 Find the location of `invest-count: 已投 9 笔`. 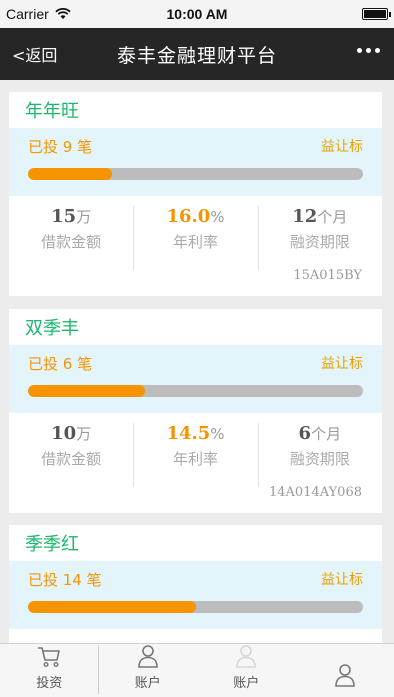

invest-count: 已投 9 笔 is located at coordinates (60, 146).